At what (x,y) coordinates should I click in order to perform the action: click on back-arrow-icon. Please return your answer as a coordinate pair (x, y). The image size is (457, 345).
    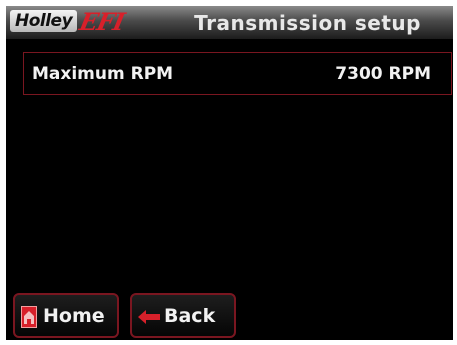
    Looking at the image, I should click on (149, 317).